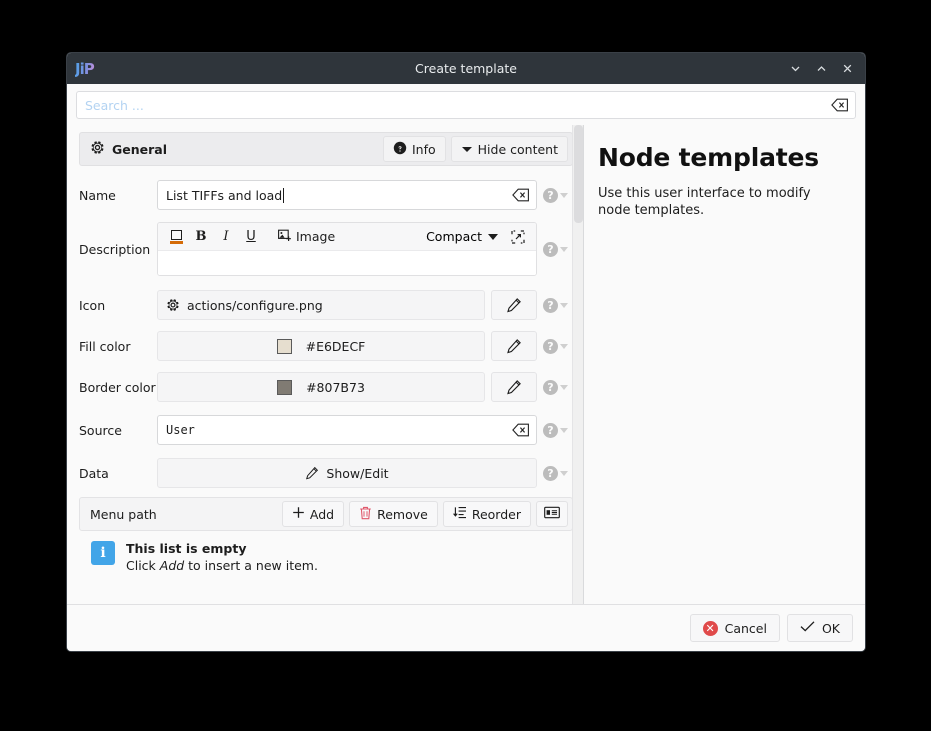 Image resolution: width=931 pixels, height=731 pixels. Describe the element at coordinates (819, 628) in the screenshot. I see `ok-button: OK` at that location.